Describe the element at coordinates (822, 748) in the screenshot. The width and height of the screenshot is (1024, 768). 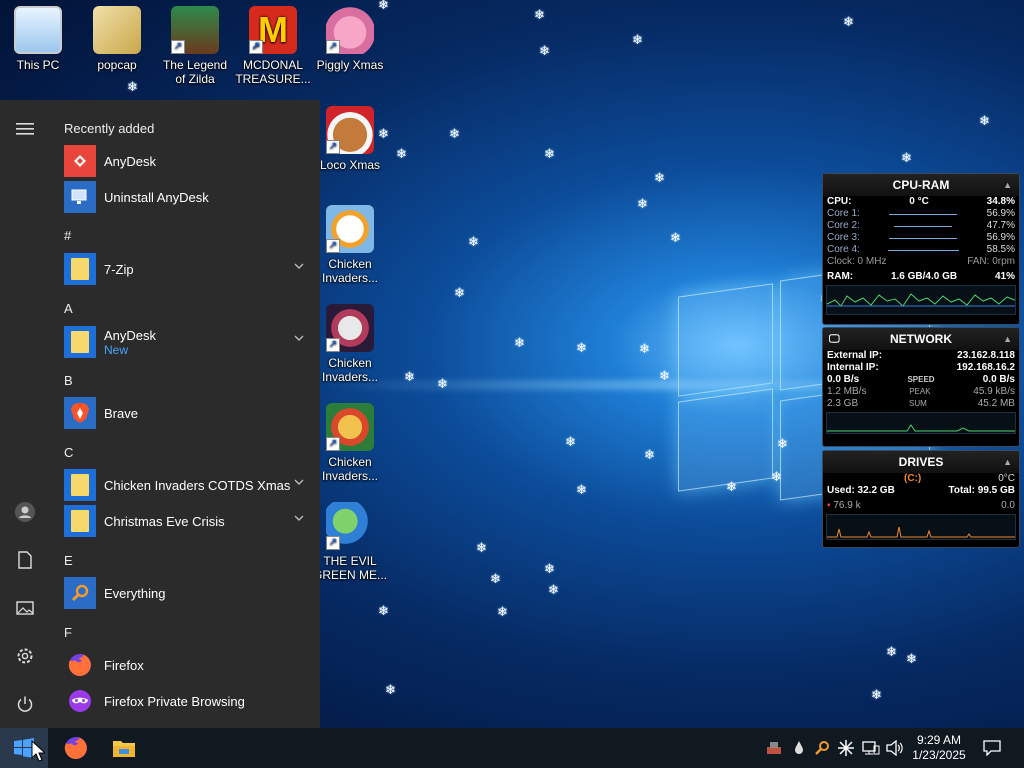
I see `tray-everything-search-icon` at that location.